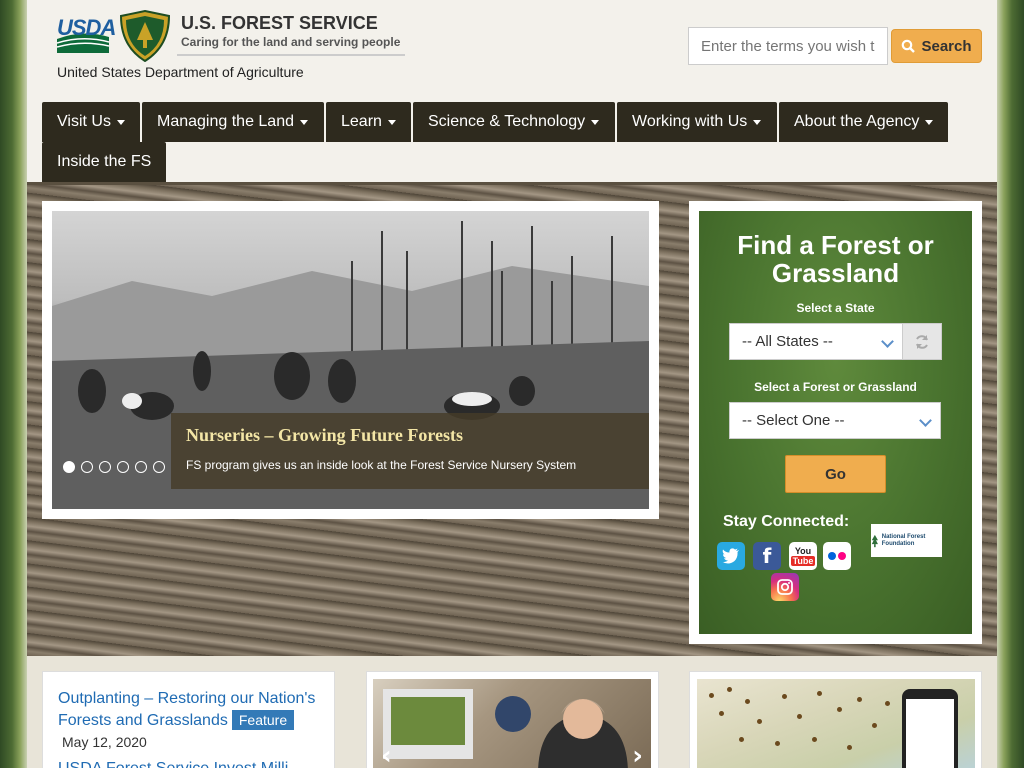  I want to click on phone-app-illustration, so click(930, 728).